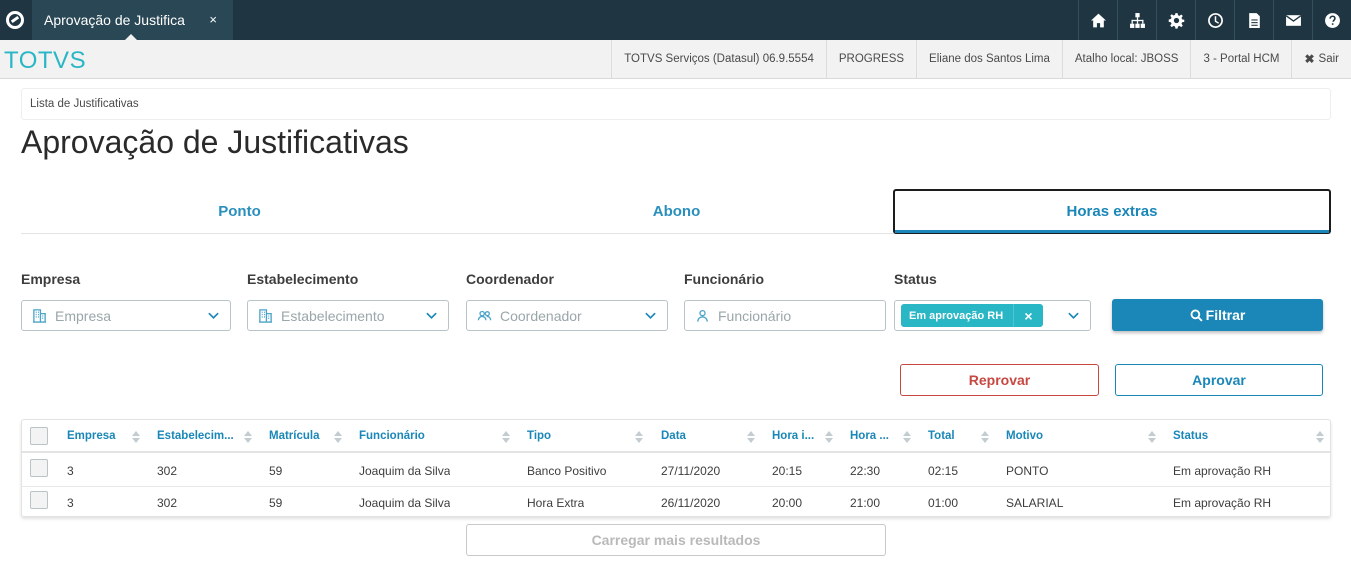 This screenshot has height=572, width=1351. What do you see at coordinates (577, 435) in the screenshot?
I see `column-header-tipo: Tipo` at bounding box center [577, 435].